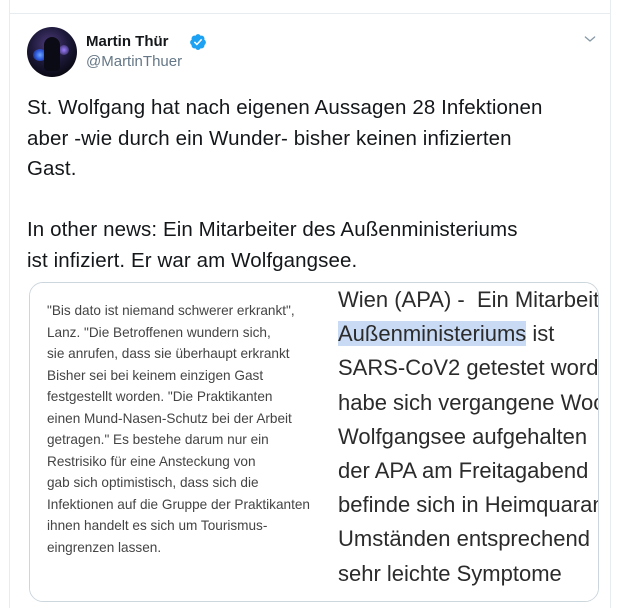  What do you see at coordinates (310, 13) in the screenshot?
I see `top-divider` at bounding box center [310, 13].